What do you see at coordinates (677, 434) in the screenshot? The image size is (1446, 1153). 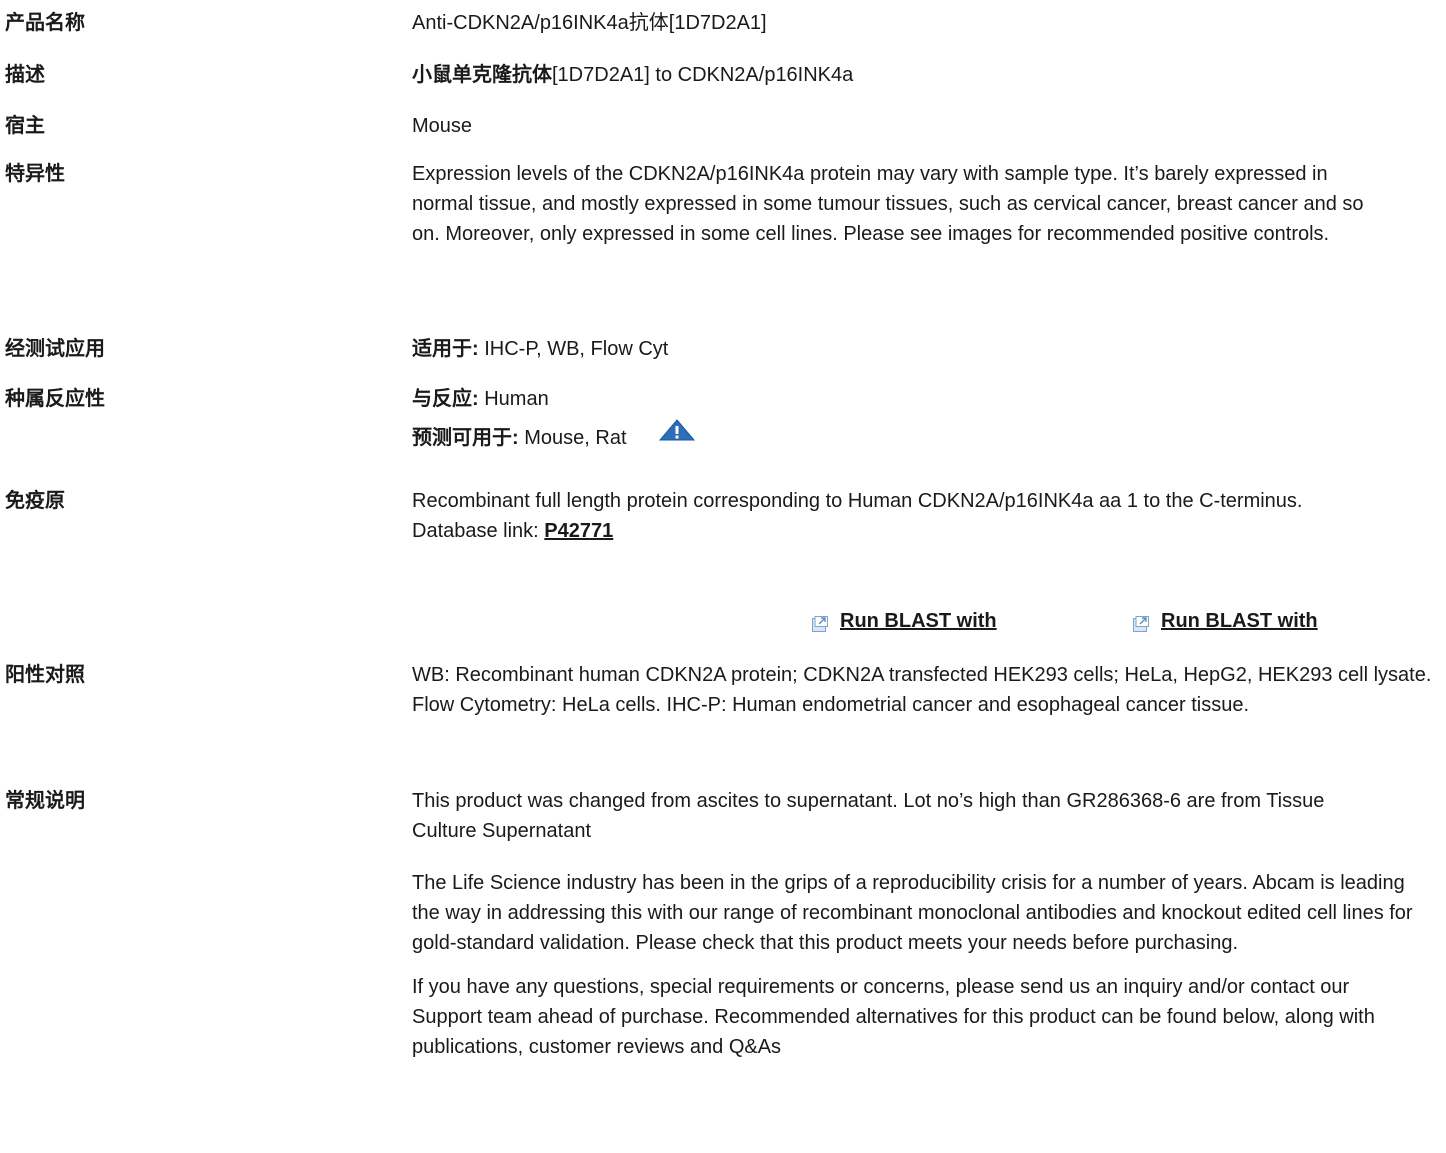 I see `warning-triangle-icon` at bounding box center [677, 434].